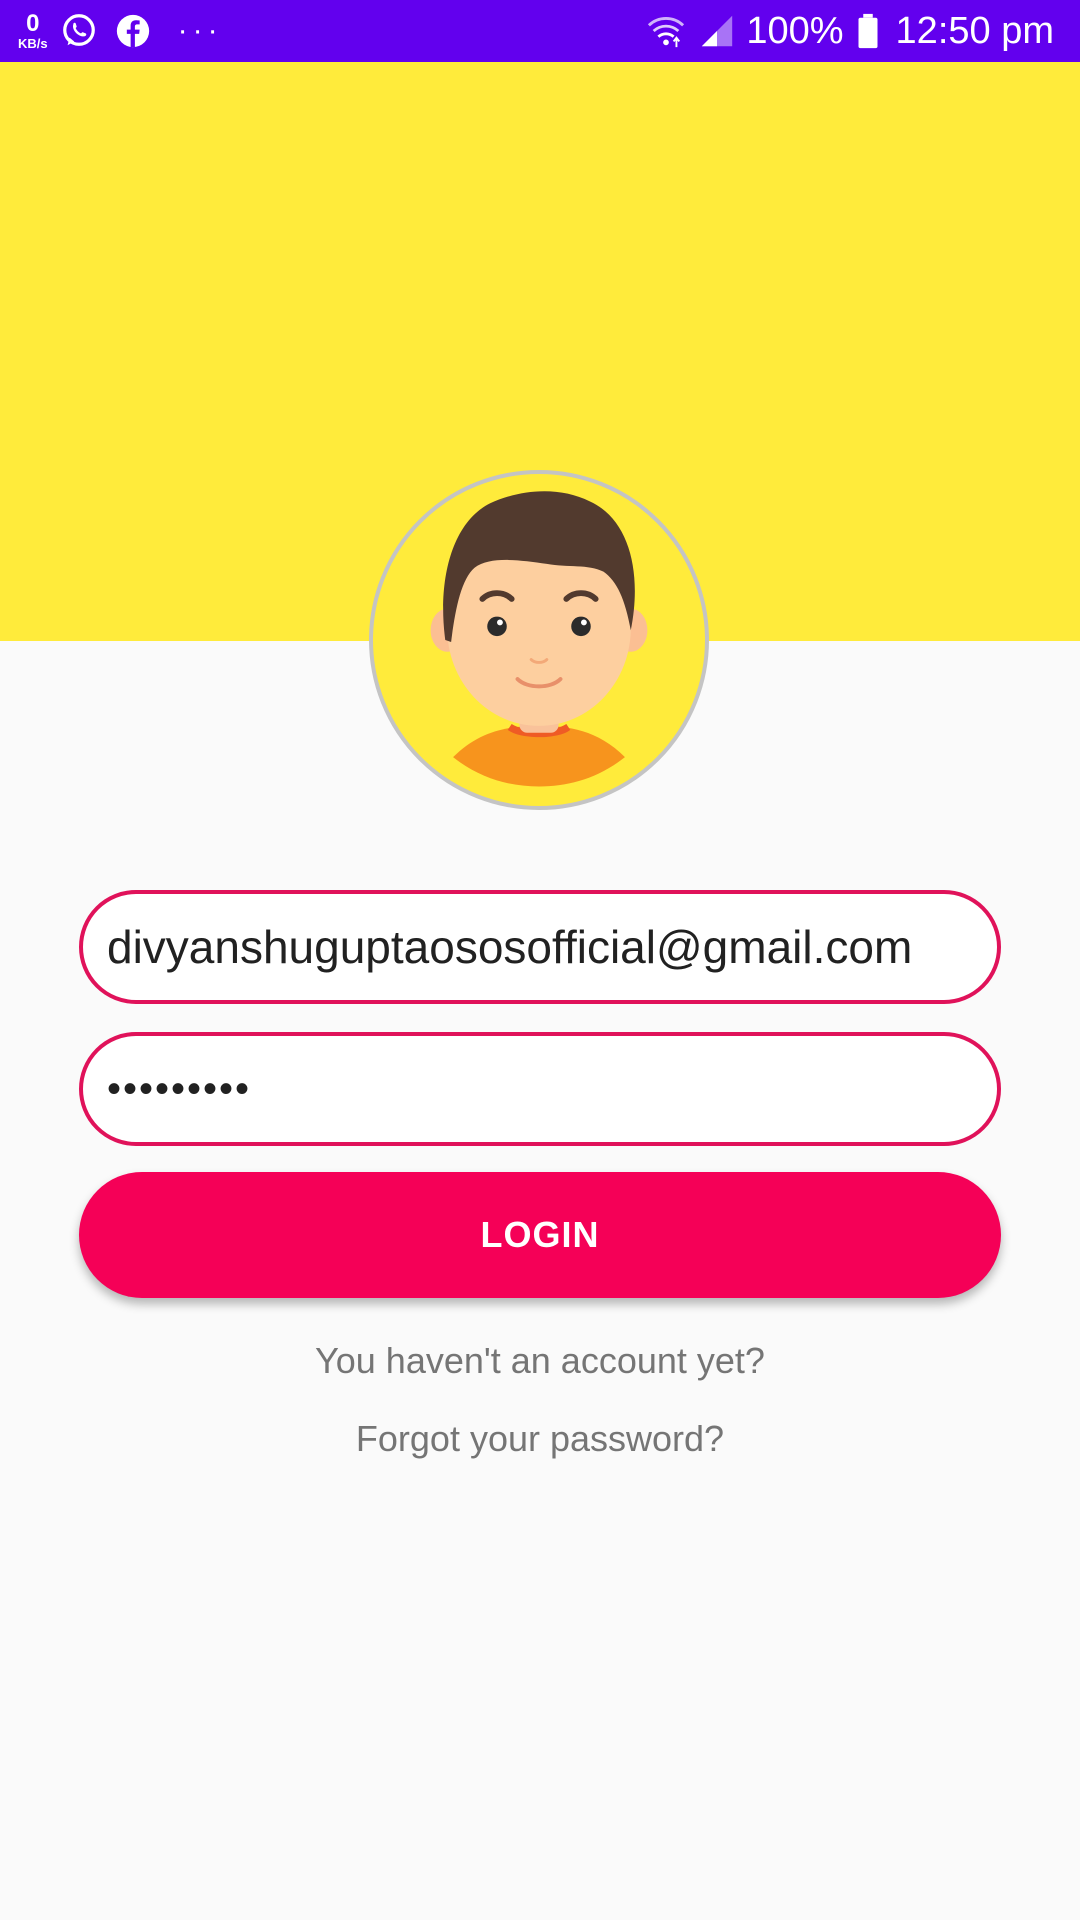 This screenshot has width=1080, height=1920. Describe the element at coordinates (78, 30) in the screenshot. I see `whatsapp-icon` at that location.